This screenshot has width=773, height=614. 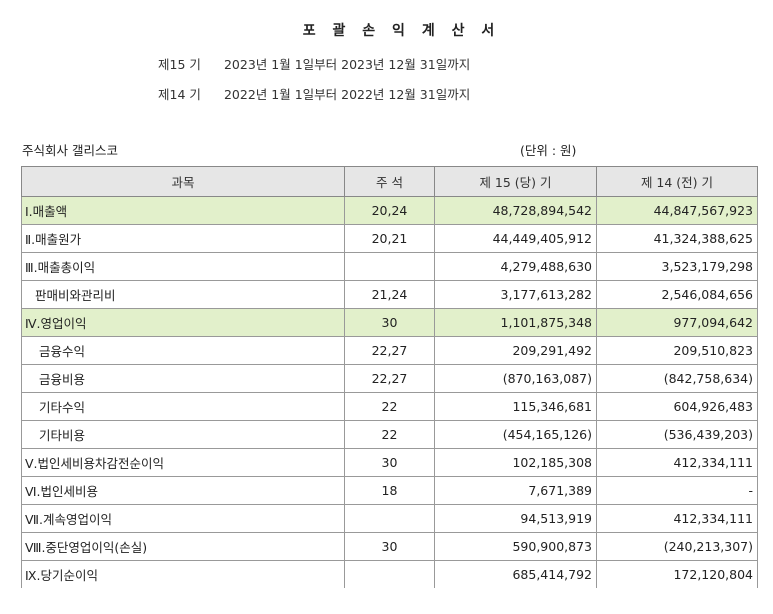 What do you see at coordinates (179, 64) in the screenshot?
I see `period-label: 제15 기` at bounding box center [179, 64].